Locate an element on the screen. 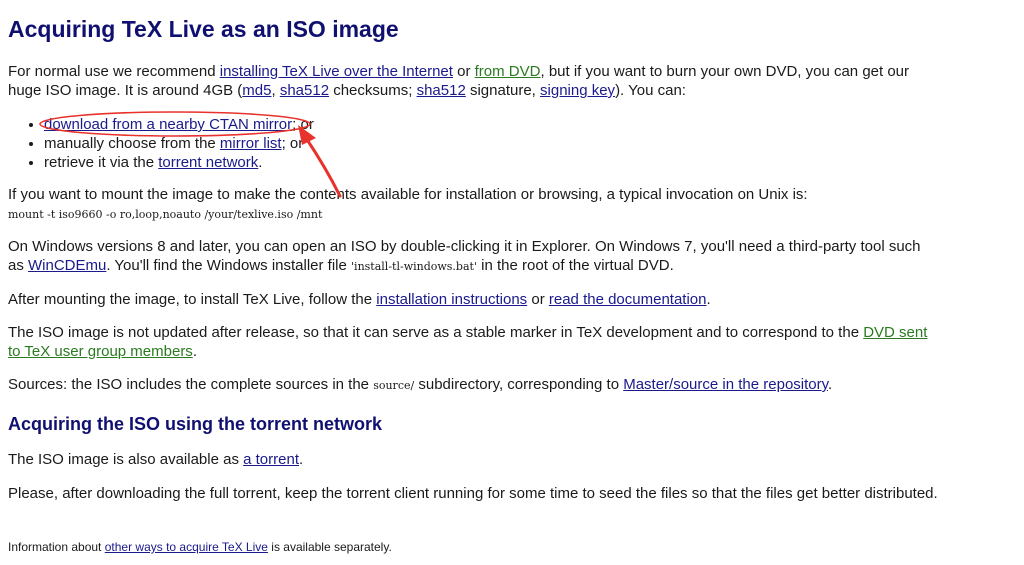  torrent-available-text: . is located at coordinates (301, 459).